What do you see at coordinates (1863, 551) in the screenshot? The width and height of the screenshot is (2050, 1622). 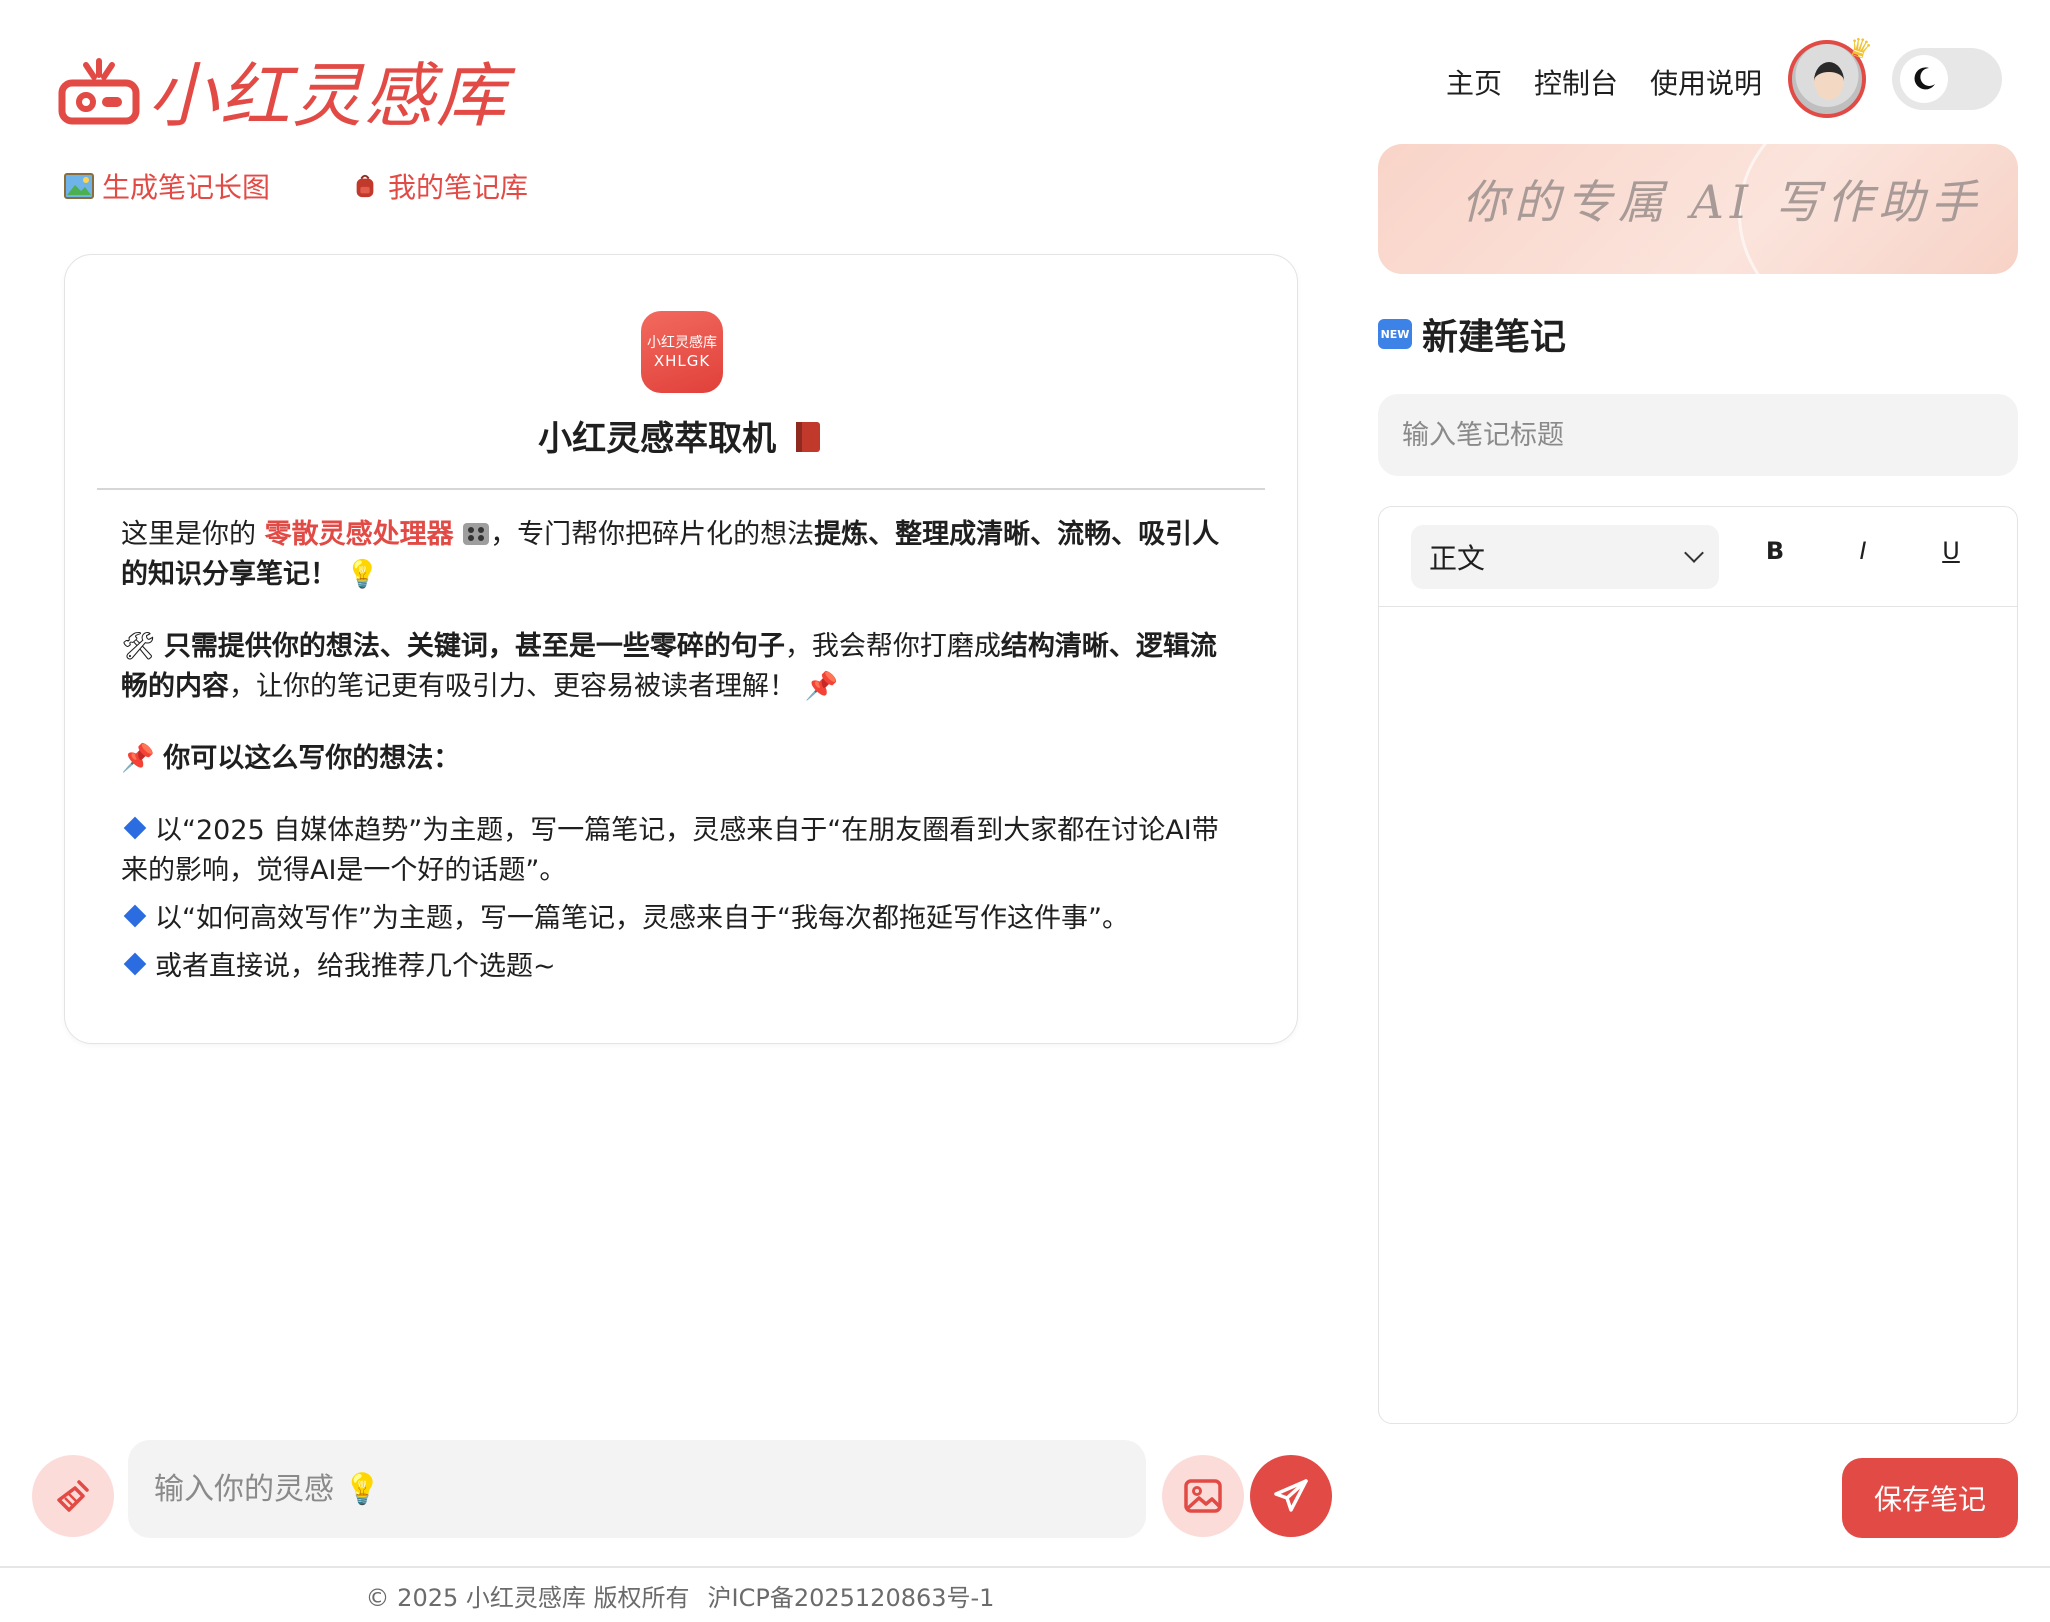 I see `italic-button: I` at bounding box center [1863, 551].